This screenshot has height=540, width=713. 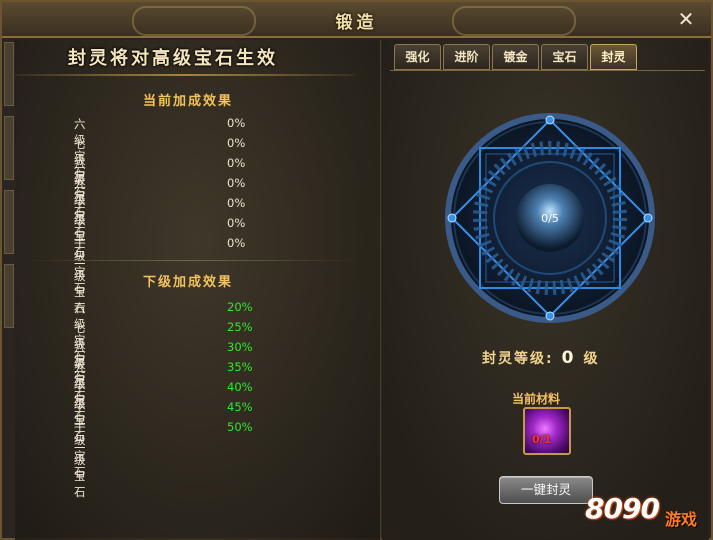 What do you see at coordinates (240, 327) in the screenshot?
I see `bonus-value: 25%` at bounding box center [240, 327].